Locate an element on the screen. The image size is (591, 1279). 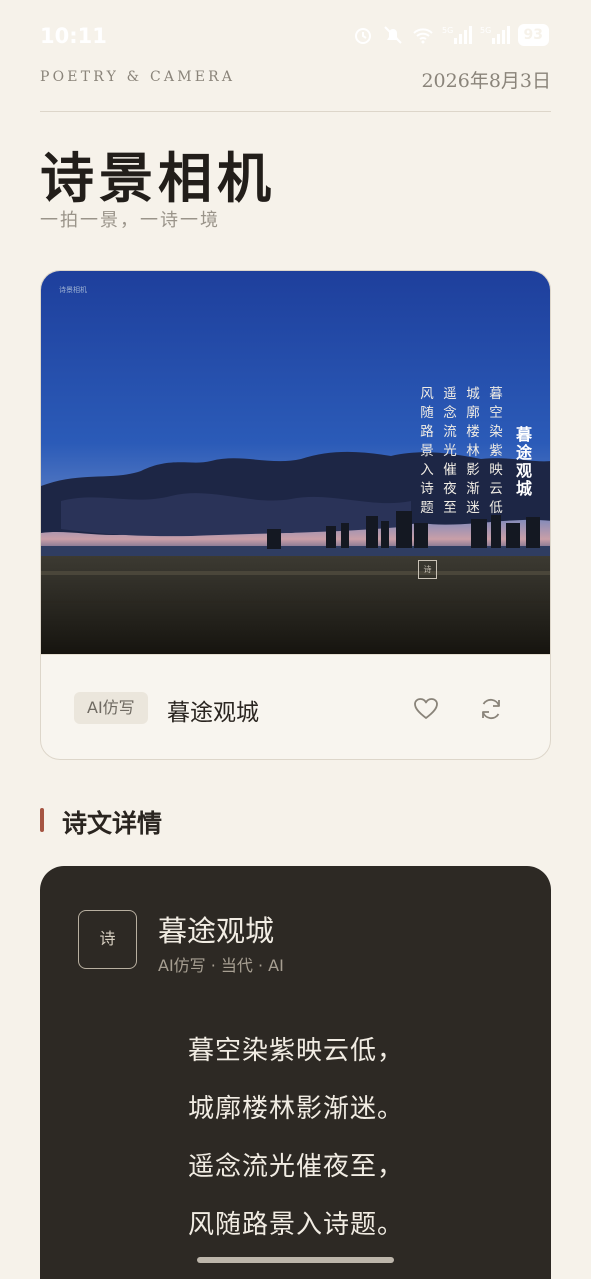
photo-card-footer: AI仿写 暮途观城 is located at coordinates (295, 706).